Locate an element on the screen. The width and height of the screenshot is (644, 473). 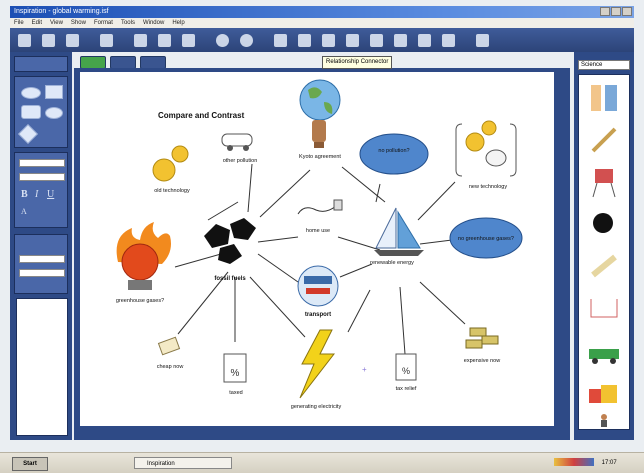
menu-edit: Edit is located at coordinates (37, 23).